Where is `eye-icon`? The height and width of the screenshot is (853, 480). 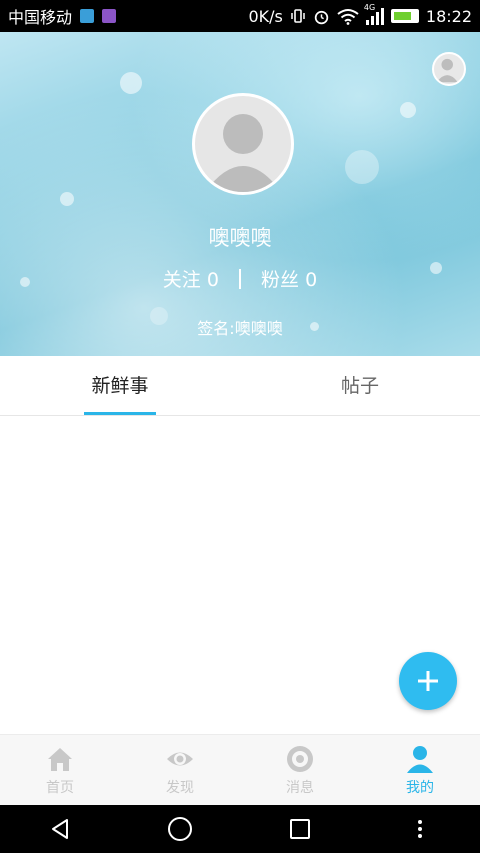
eye-icon is located at coordinates (180, 758).